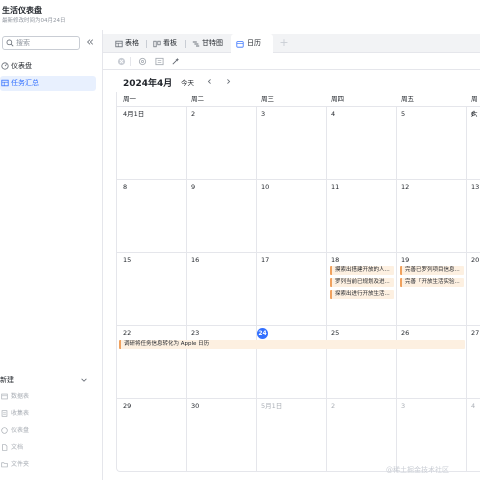 The image size is (480, 480). I want to click on search-input: 搜索, so click(41, 43).